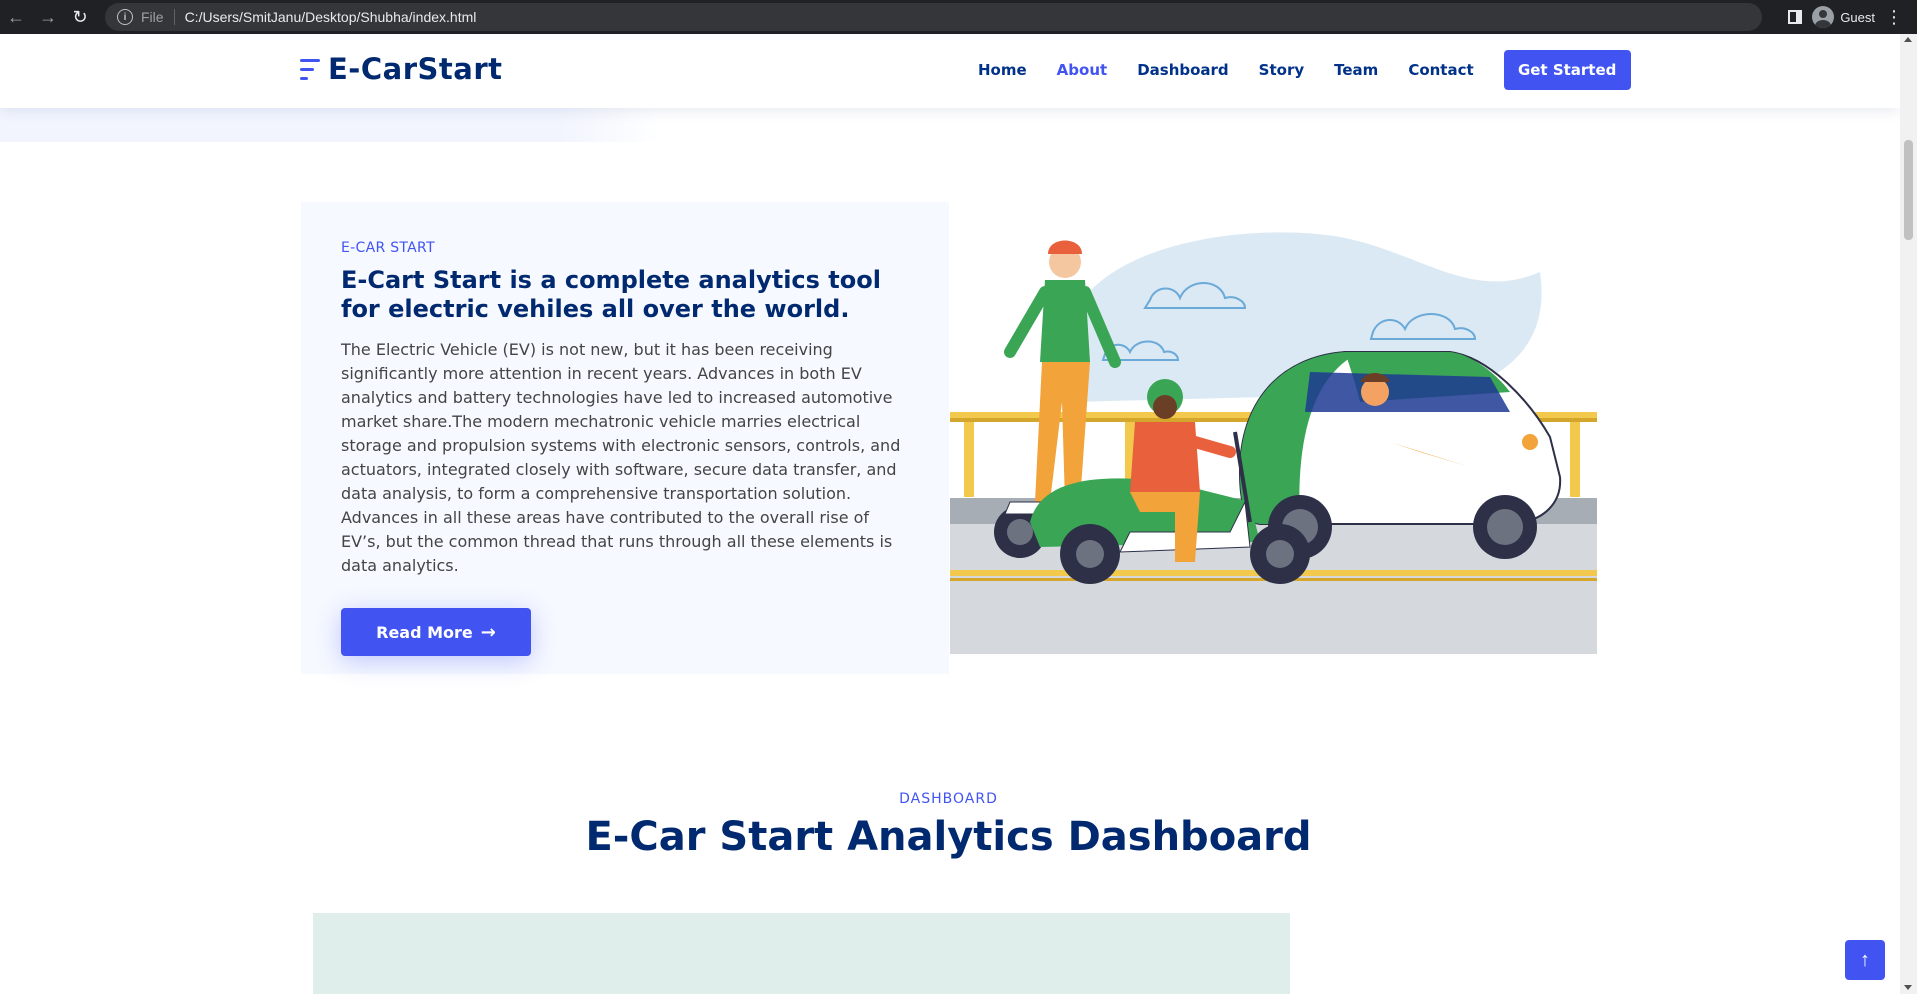 The width and height of the screenshot is (1917, 994). Describe the element at coordinates (1908, 190) in the screenshot. I see `scrollbar-thumb` at that location.